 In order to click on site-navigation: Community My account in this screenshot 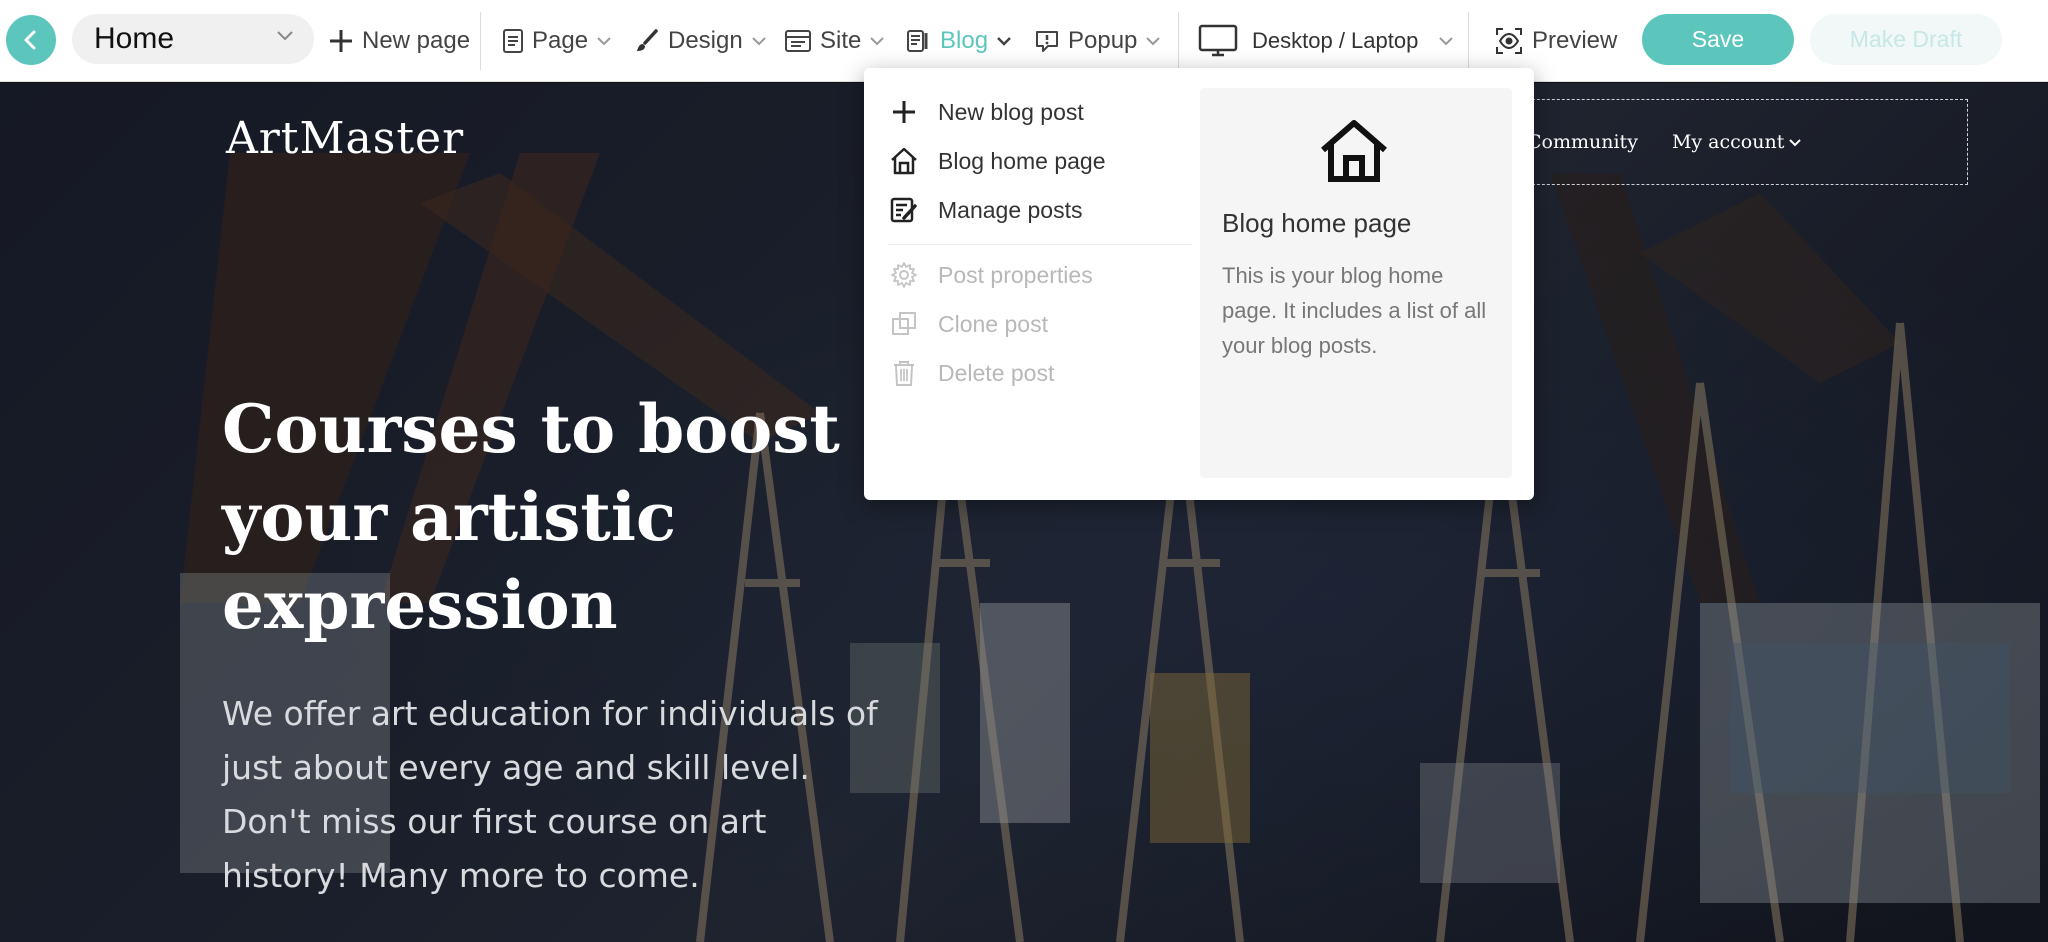, I will do `click(1740, 142)`.